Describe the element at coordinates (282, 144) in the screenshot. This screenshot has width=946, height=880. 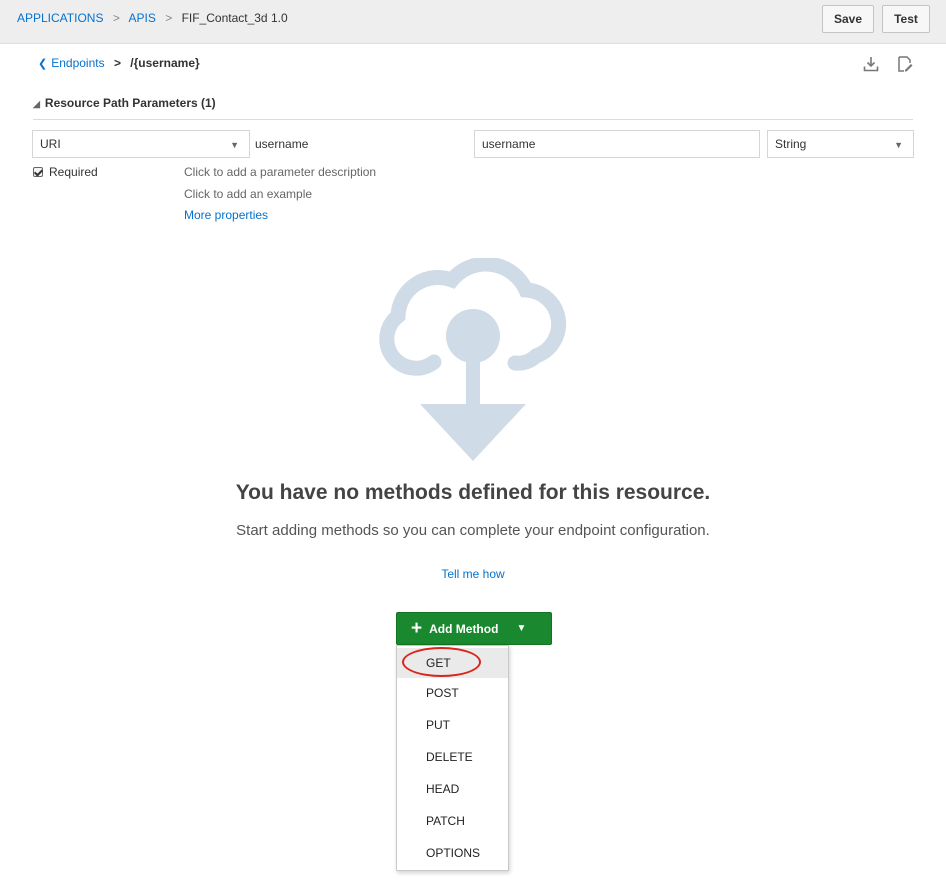
I see `parameter-name: username` at that location.